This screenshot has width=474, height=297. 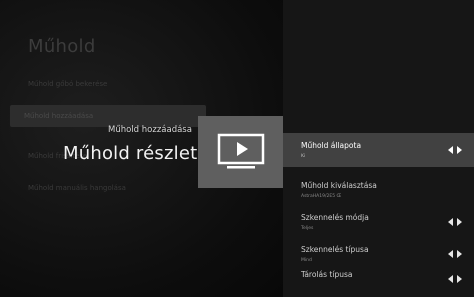 What do you see at coordinates (307, 228) in the screenshot?
I see `setting-value: Teljes` at bounding box center [307, 228].